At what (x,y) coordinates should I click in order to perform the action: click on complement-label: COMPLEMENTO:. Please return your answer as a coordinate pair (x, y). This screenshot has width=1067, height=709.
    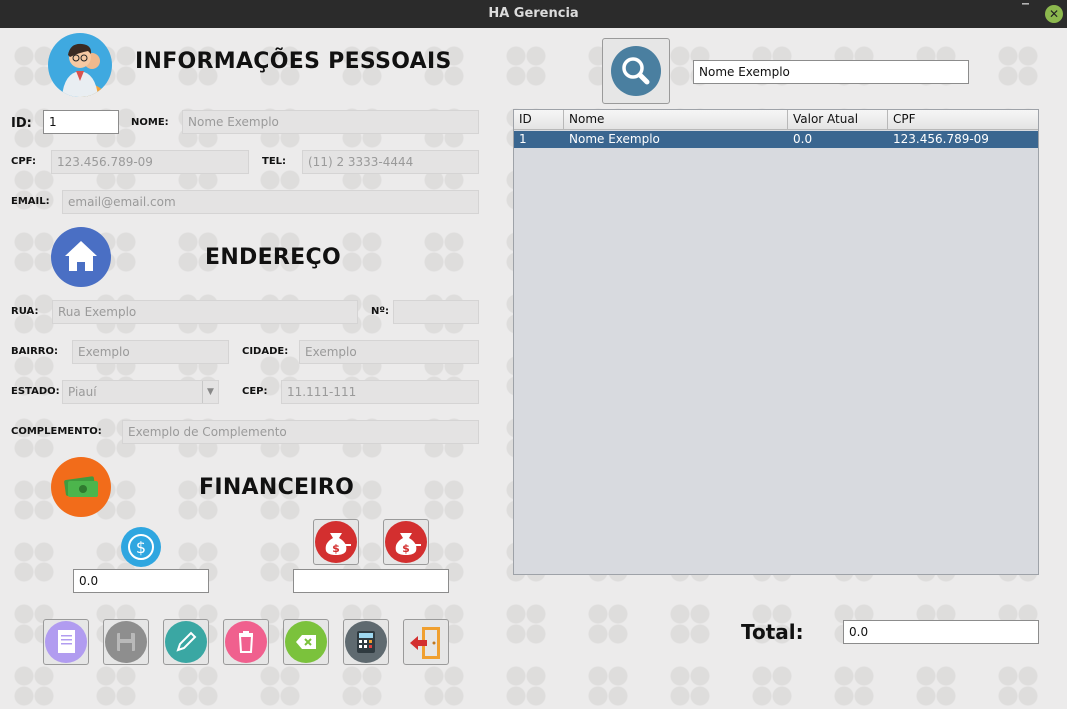
    Looking at the image, I should click on (56, 431).